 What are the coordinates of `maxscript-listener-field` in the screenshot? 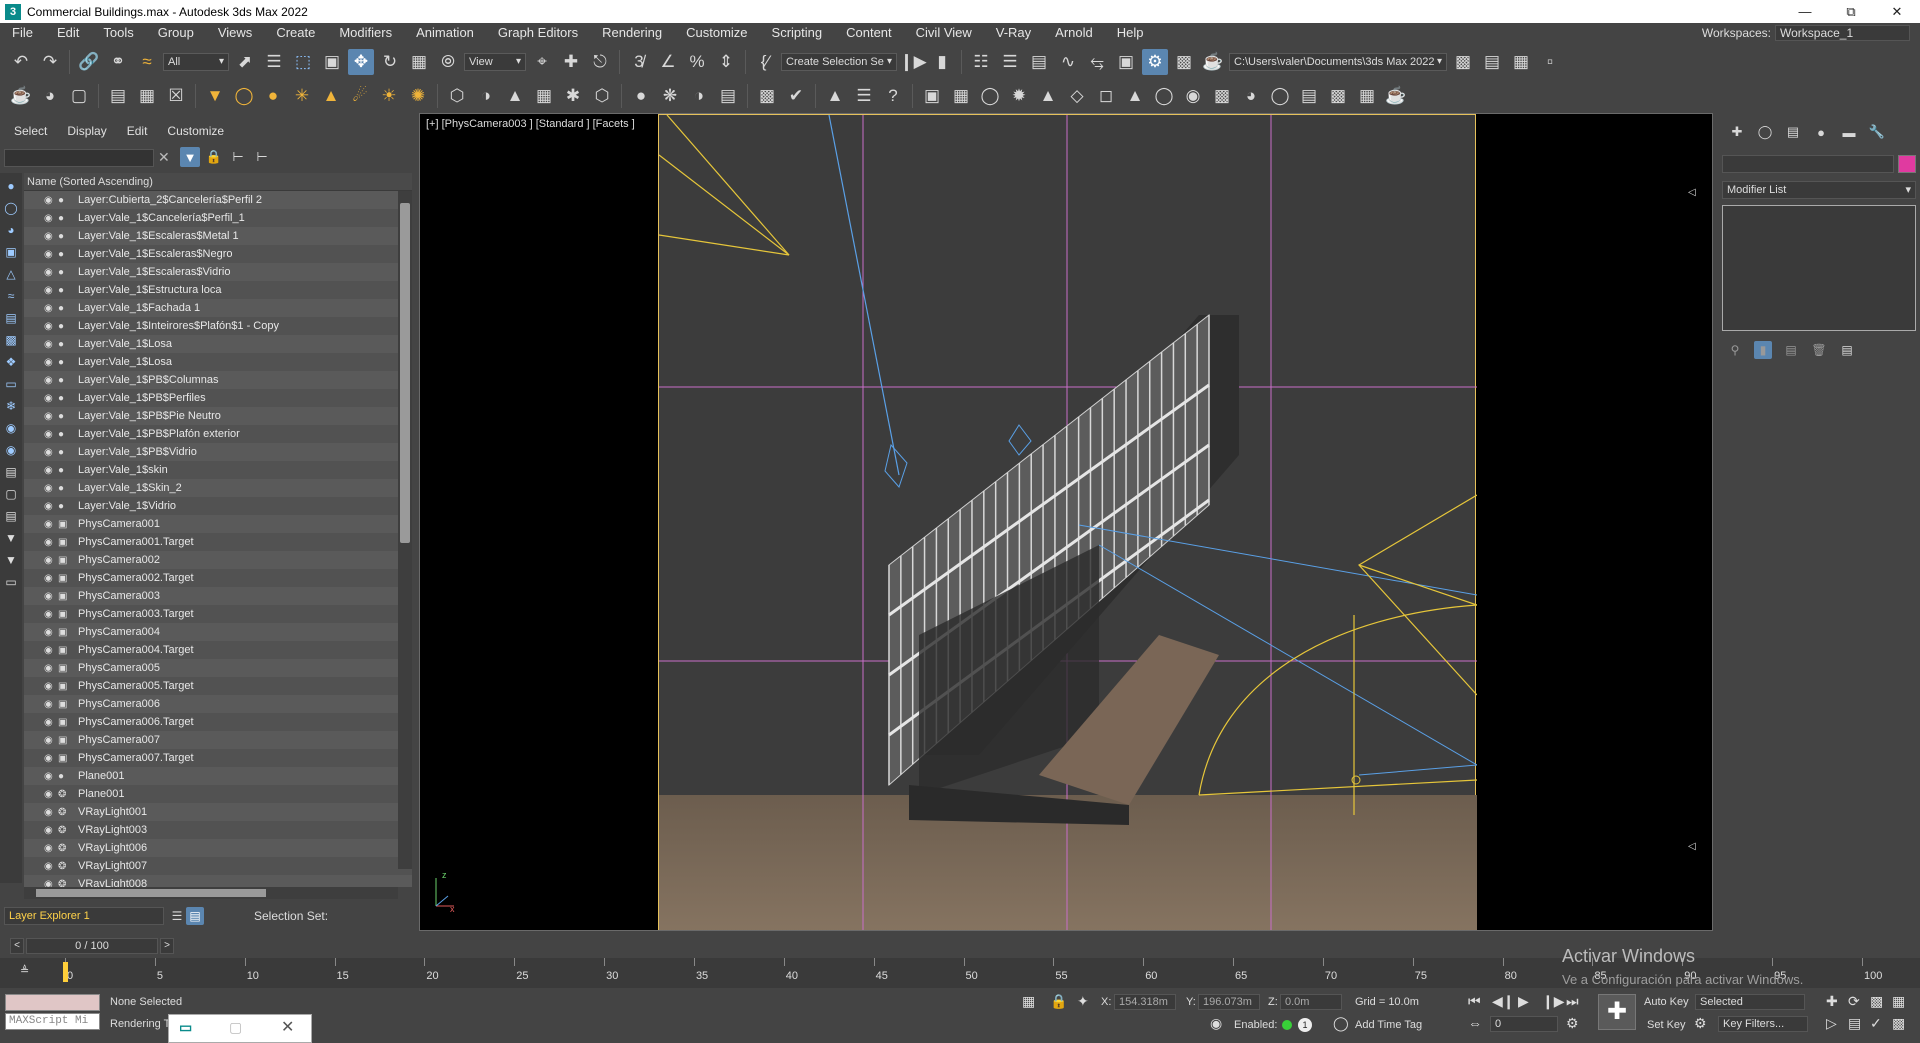 It's located at (52, 1002).